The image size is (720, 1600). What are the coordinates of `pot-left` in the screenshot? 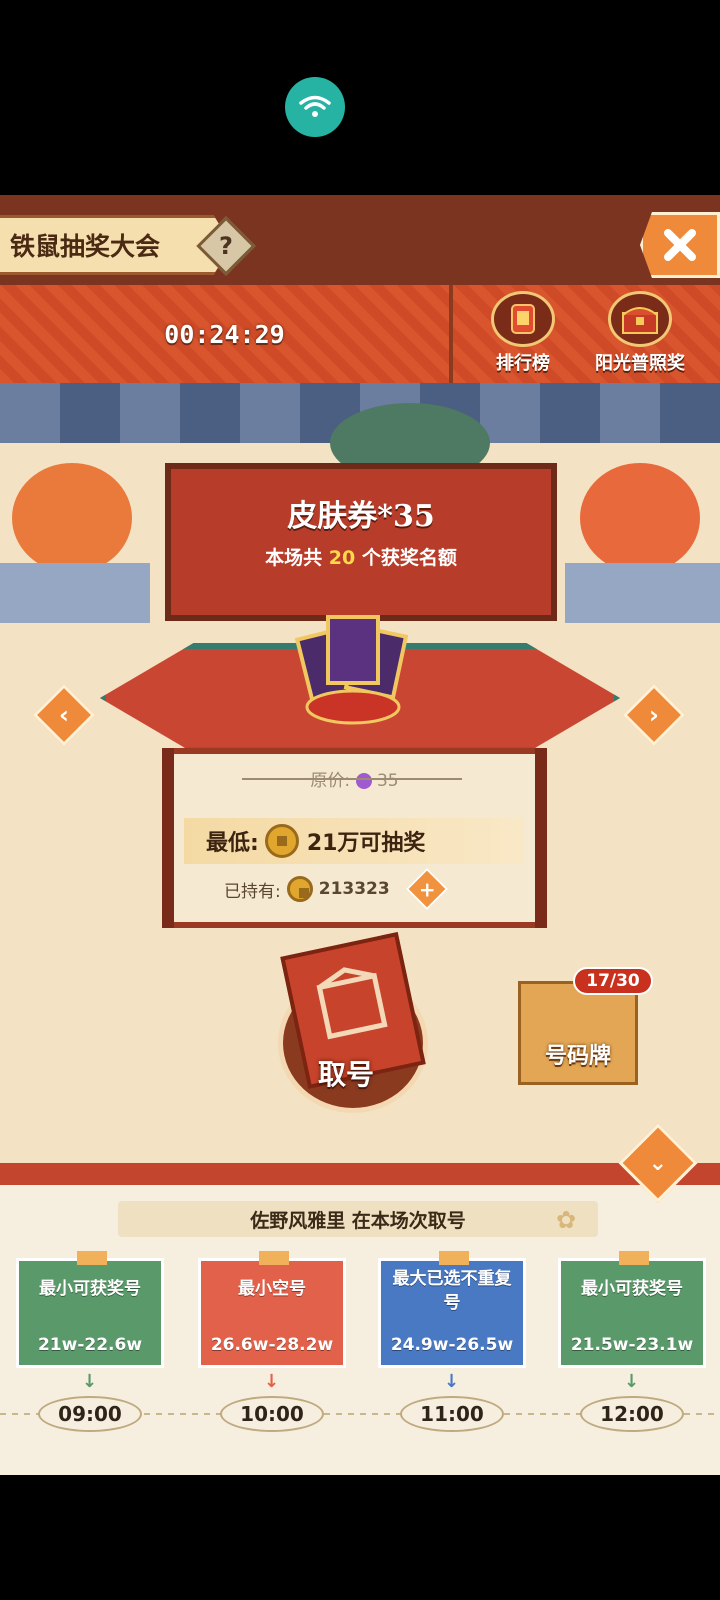 It's located at (75, 593).